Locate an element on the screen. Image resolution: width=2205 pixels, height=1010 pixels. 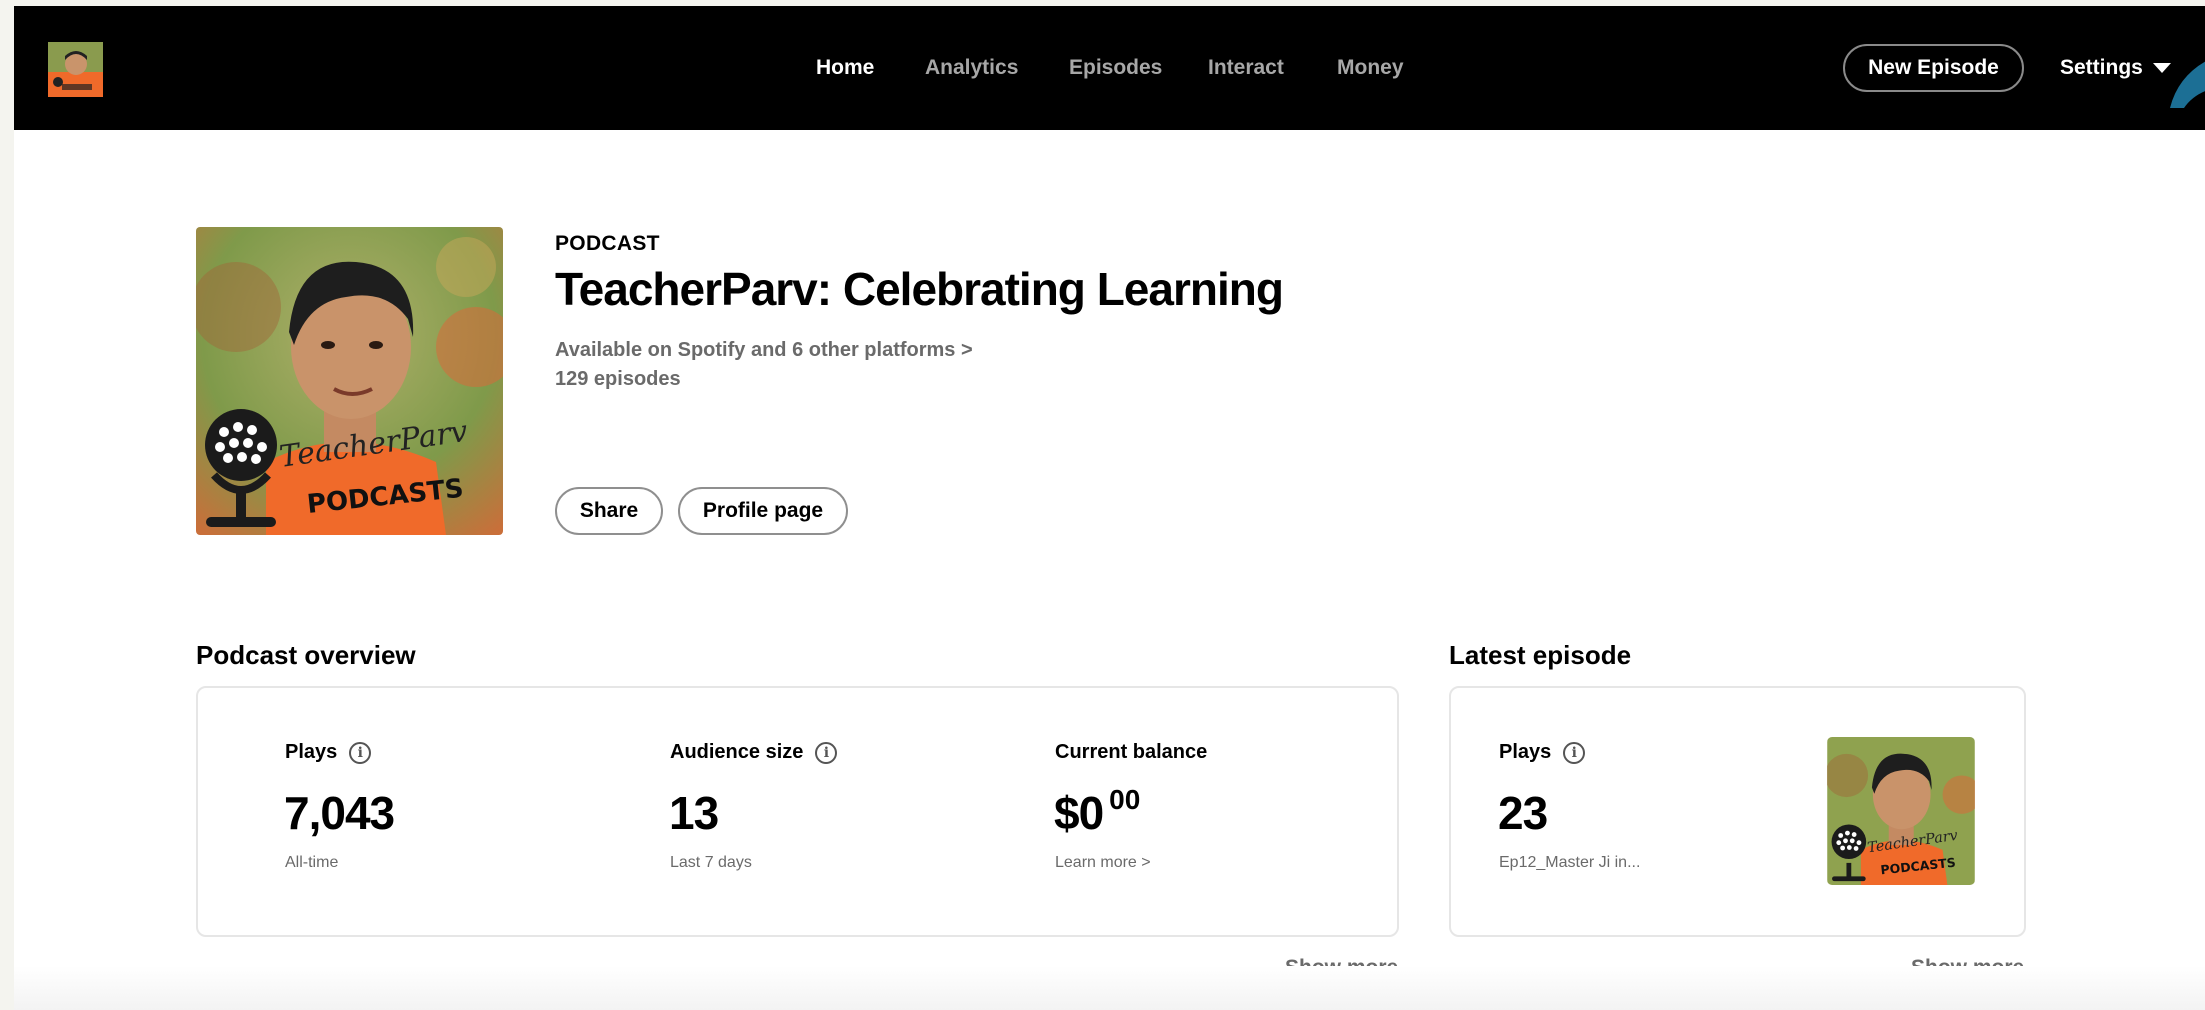
nav-episodes: Episodes is located at coordinates (1115, 68).